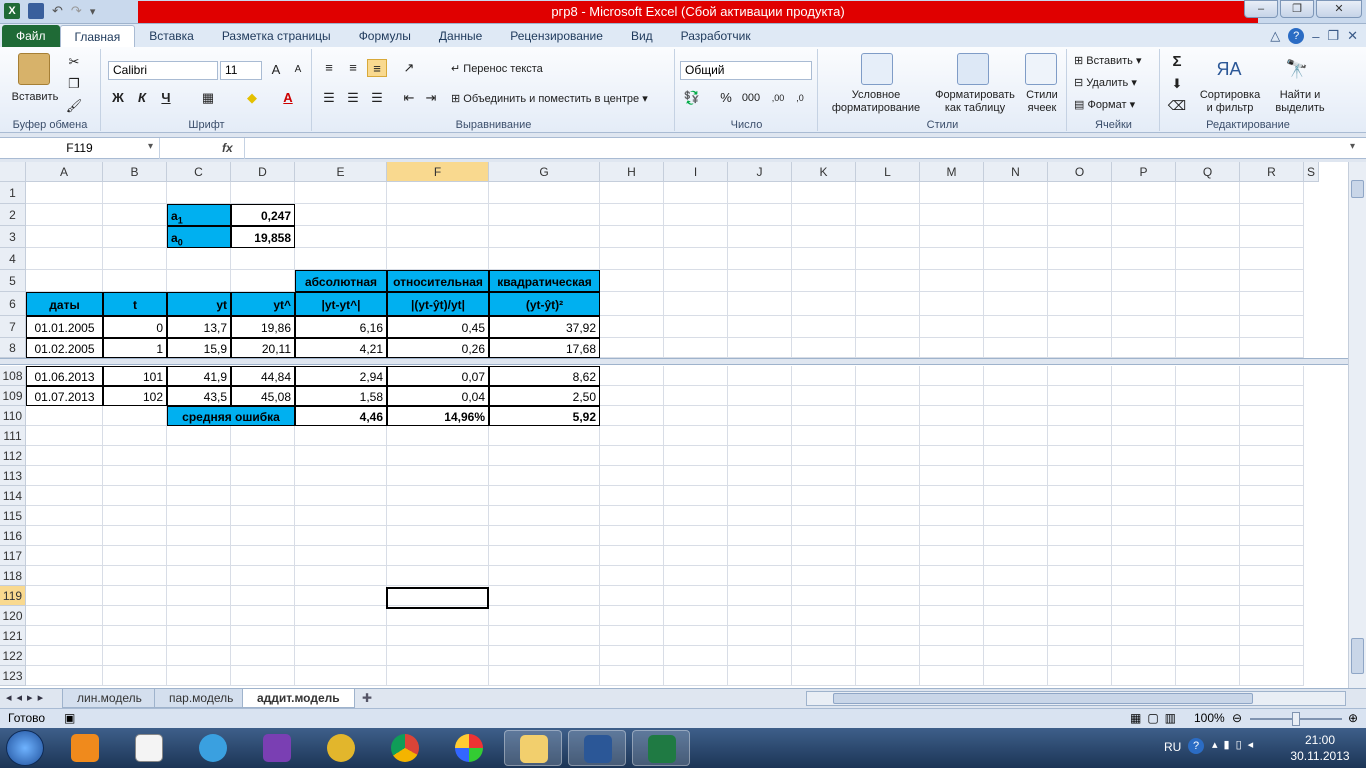 The image size is (1366, 768). I want to click on cell-Q113, so click(1208, 476).